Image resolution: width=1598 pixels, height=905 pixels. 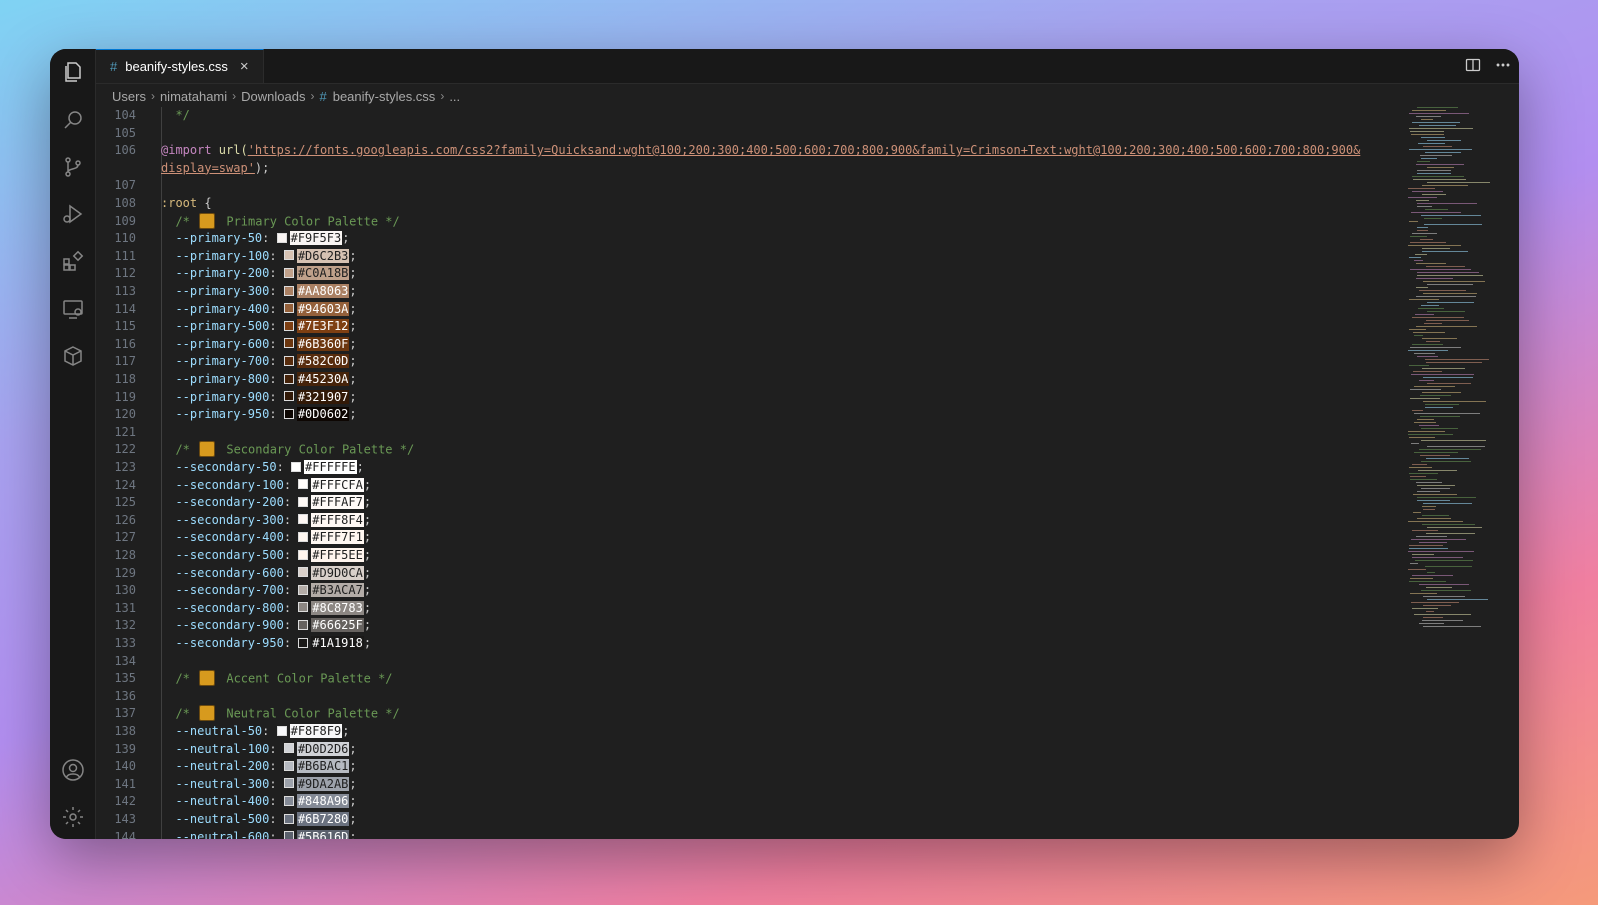 I want to click on line-number: 143, so click(x=125, y=819).